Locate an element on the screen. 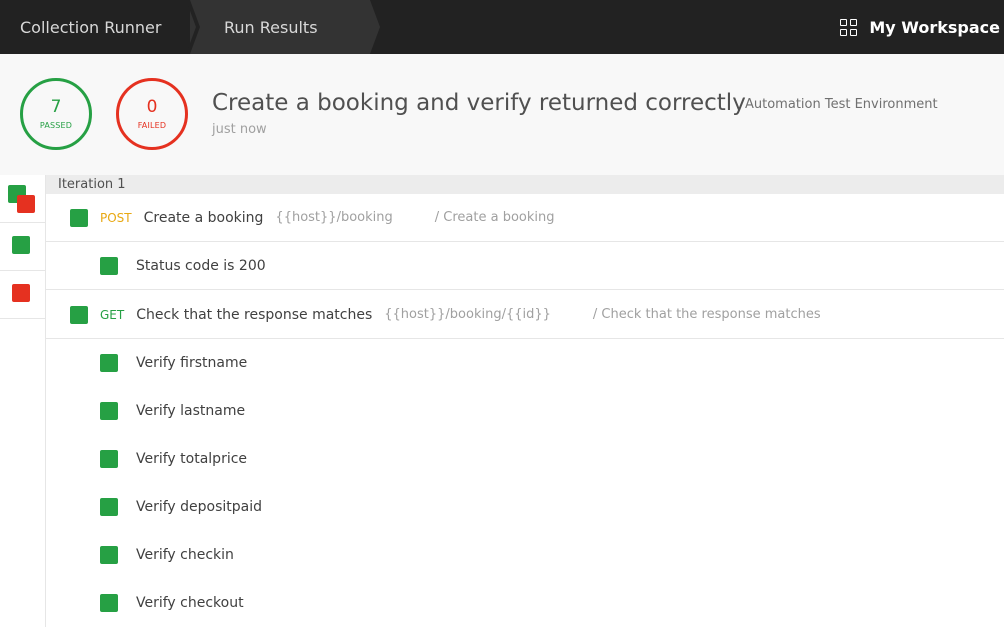 The height and width of the screenshot is (627, 1004). iteration-sidebar is located at coordinates (23, 401).